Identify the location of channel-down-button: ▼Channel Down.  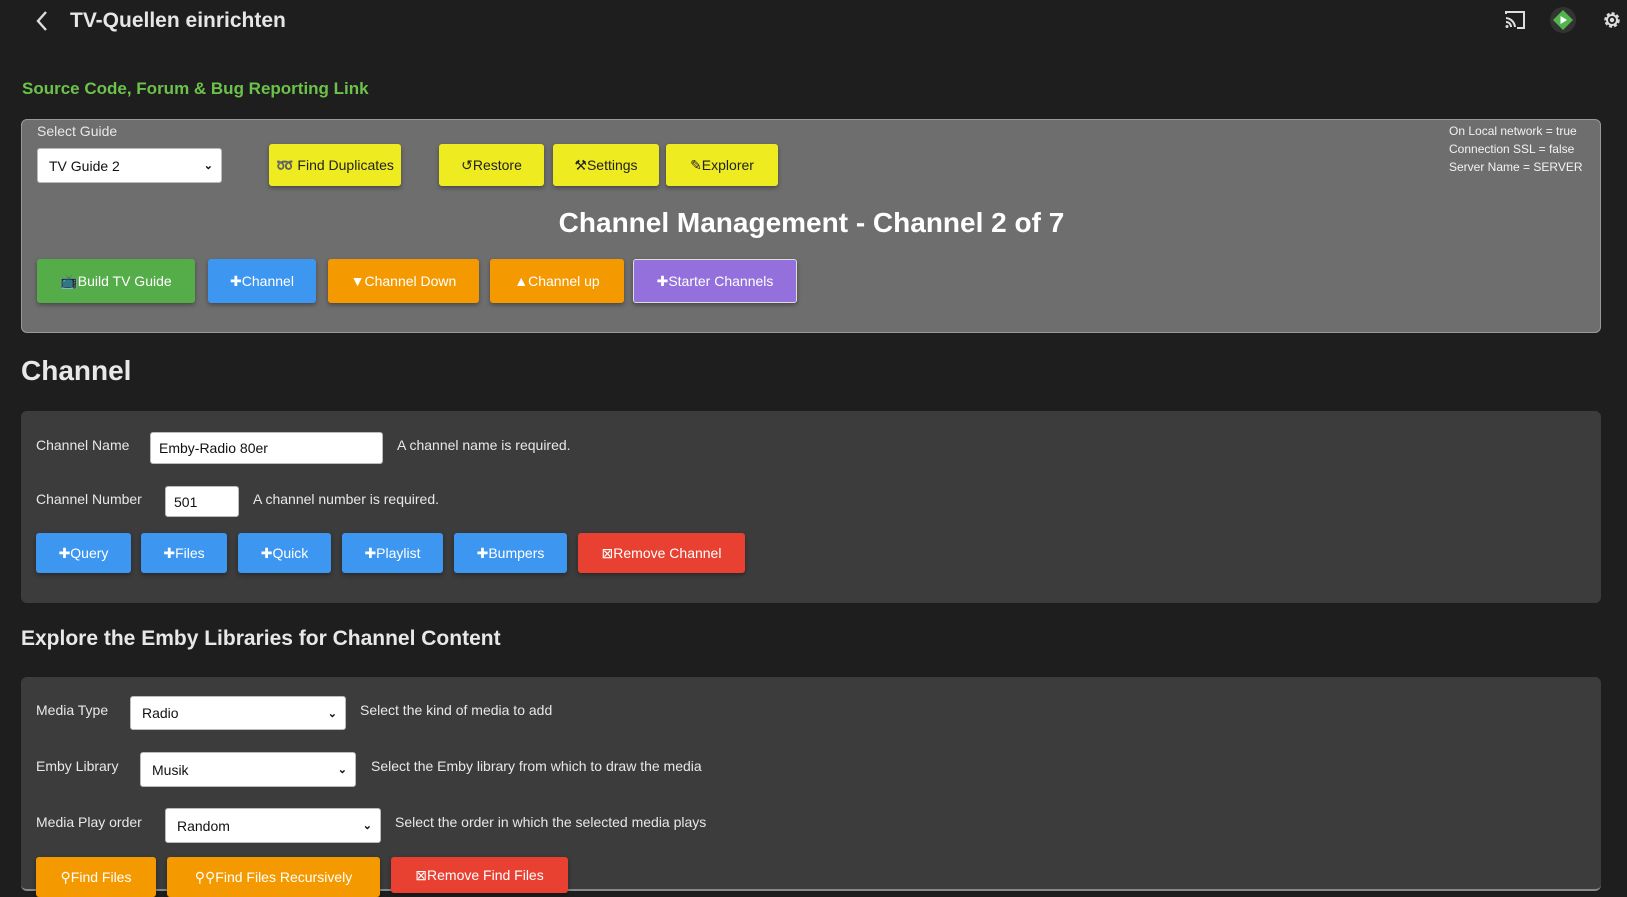
(403, 281).